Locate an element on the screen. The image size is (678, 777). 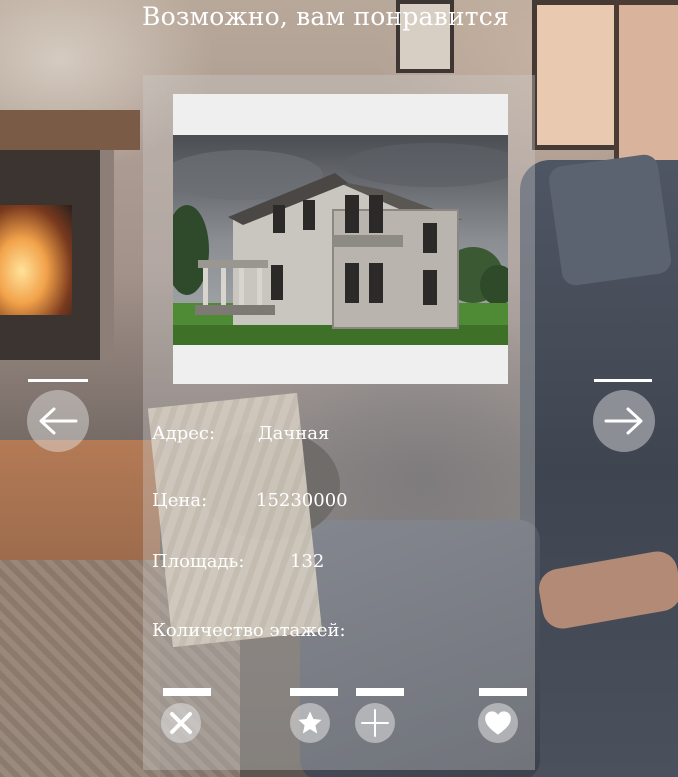
price-value: 15230000 is located at coordinates (302, 500).